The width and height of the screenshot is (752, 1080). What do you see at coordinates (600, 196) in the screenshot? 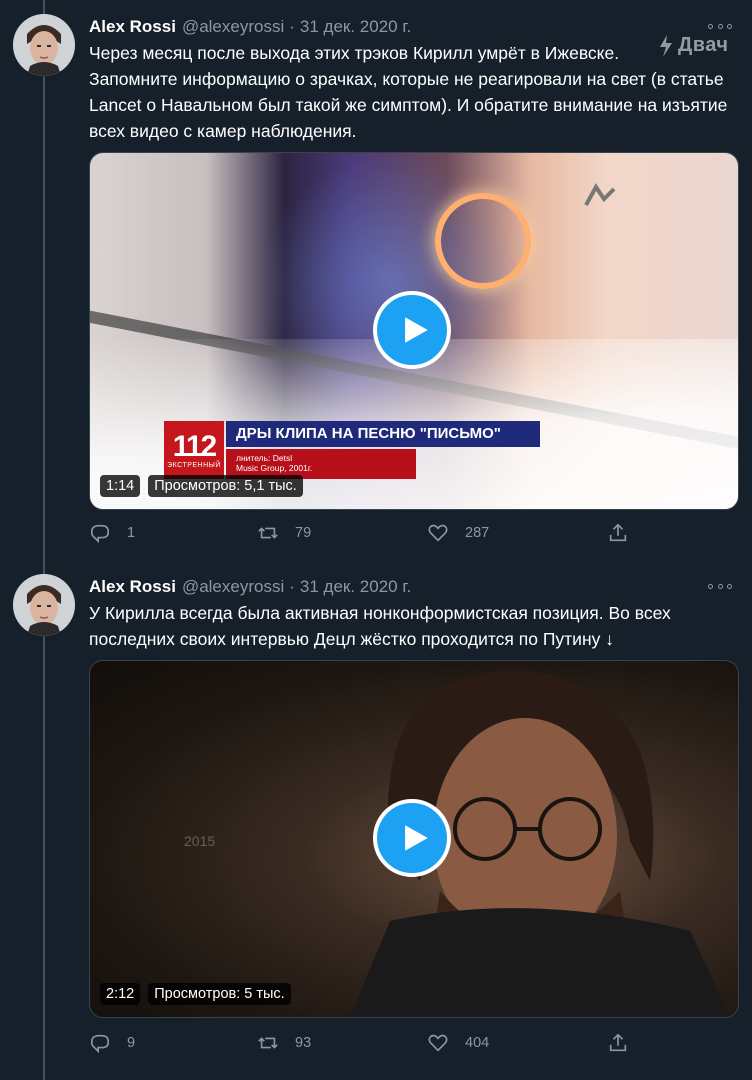
I see `channel-watermark-icon` at bounding box center [600, 196].